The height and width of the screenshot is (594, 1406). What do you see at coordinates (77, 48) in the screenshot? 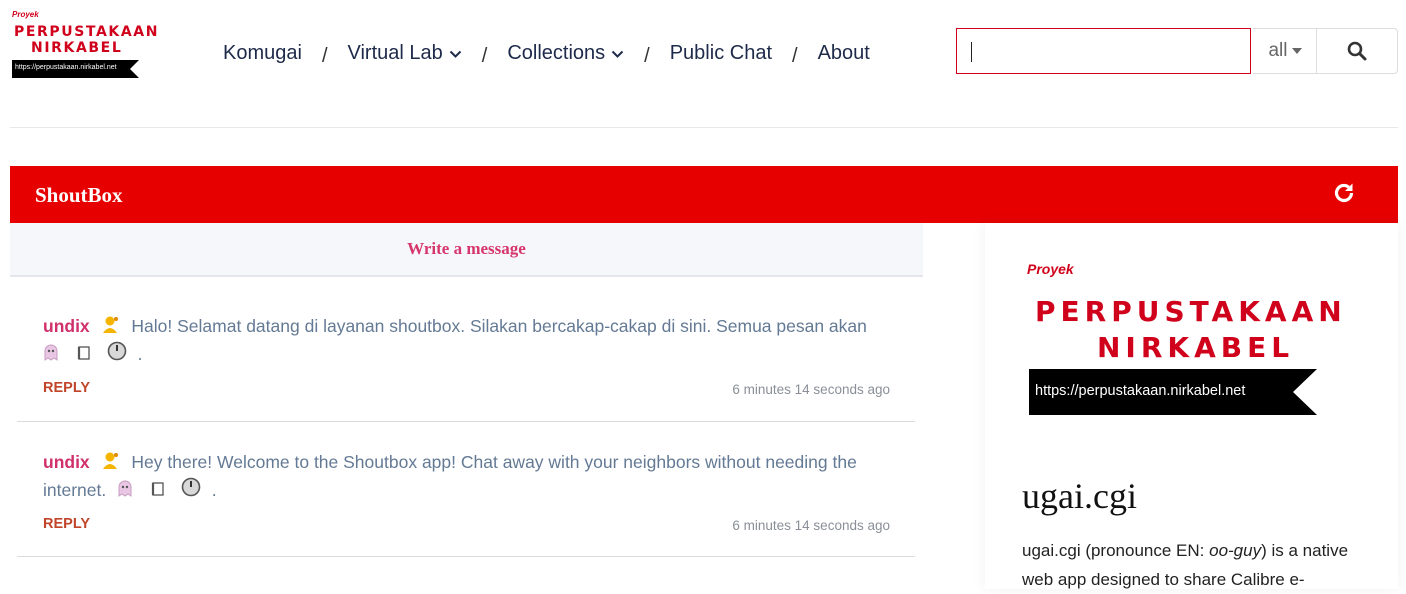
I see `logo-line2: NIRKABEL` at bounding box center [77, 48].